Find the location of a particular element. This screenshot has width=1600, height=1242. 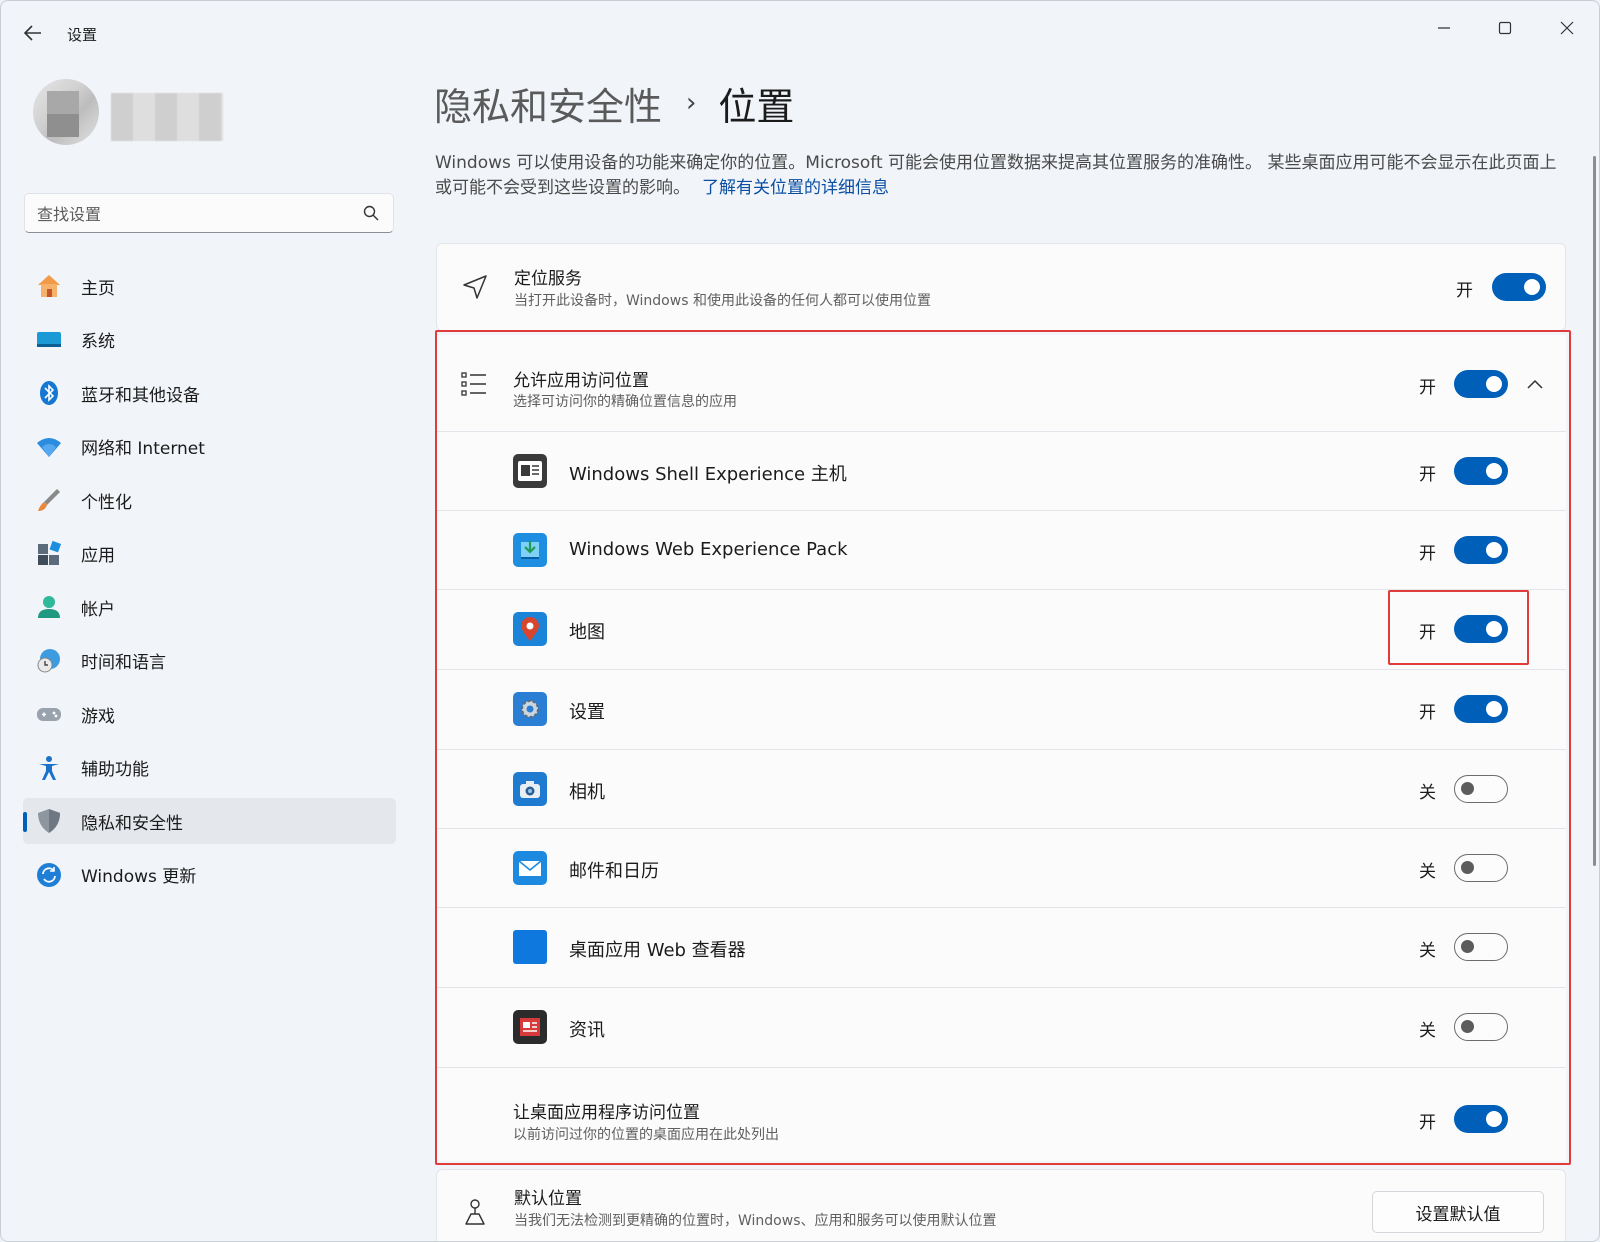

profile-name-blurred is located at coordinates (167, 117).